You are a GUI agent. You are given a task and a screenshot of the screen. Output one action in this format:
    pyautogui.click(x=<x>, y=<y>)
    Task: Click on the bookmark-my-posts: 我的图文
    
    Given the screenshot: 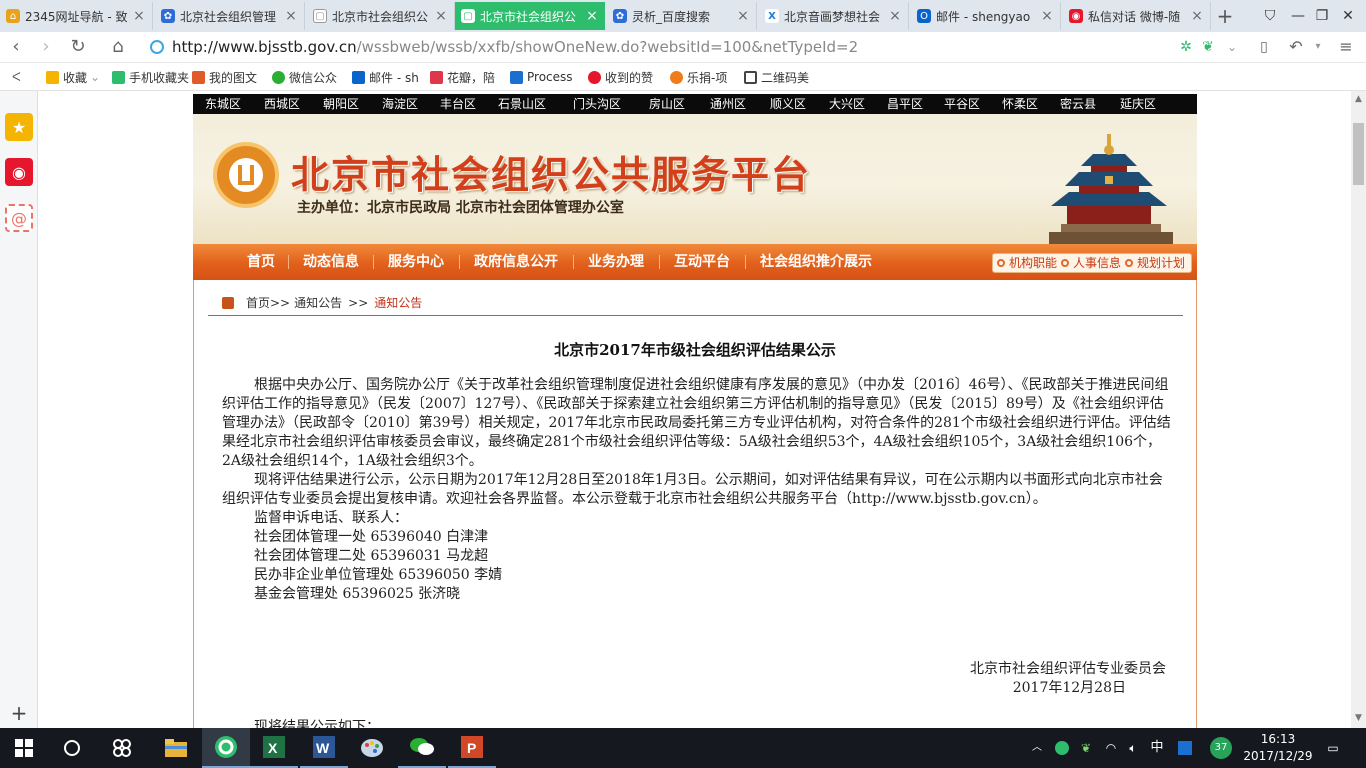 What is the action you would take?
    pyautogui.click(x=224, y=77)
    